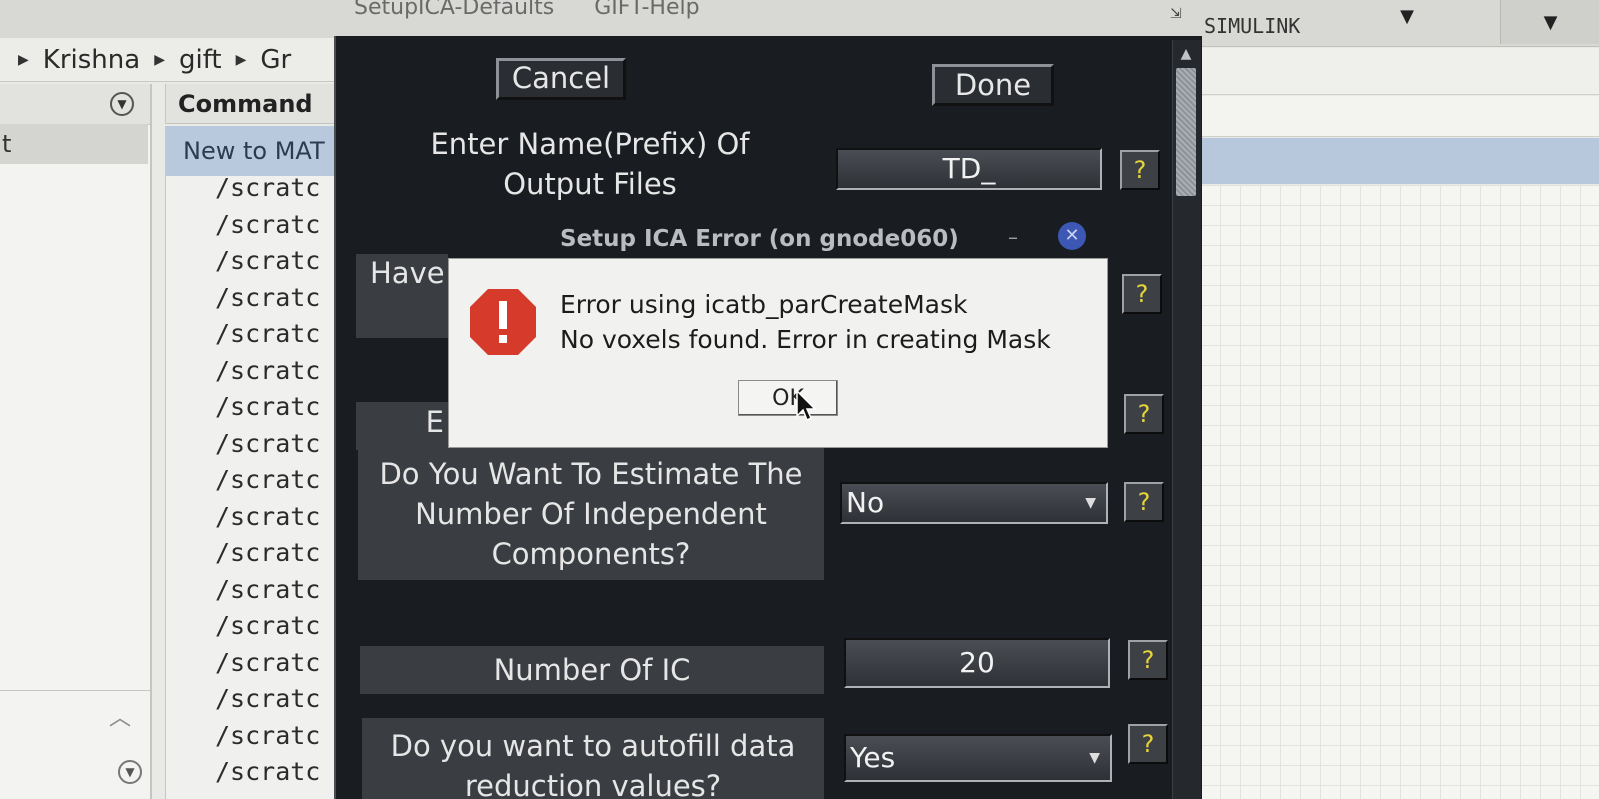  I want to click on details-dropdown-icon: ▼, so click(130, 772).